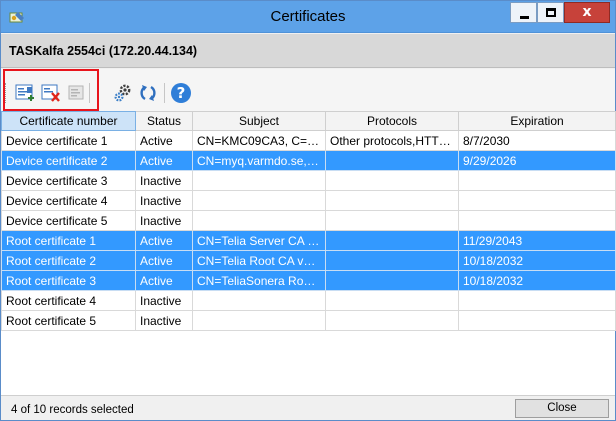  I want to click on annotation-highlight-box, so click(51, 90).